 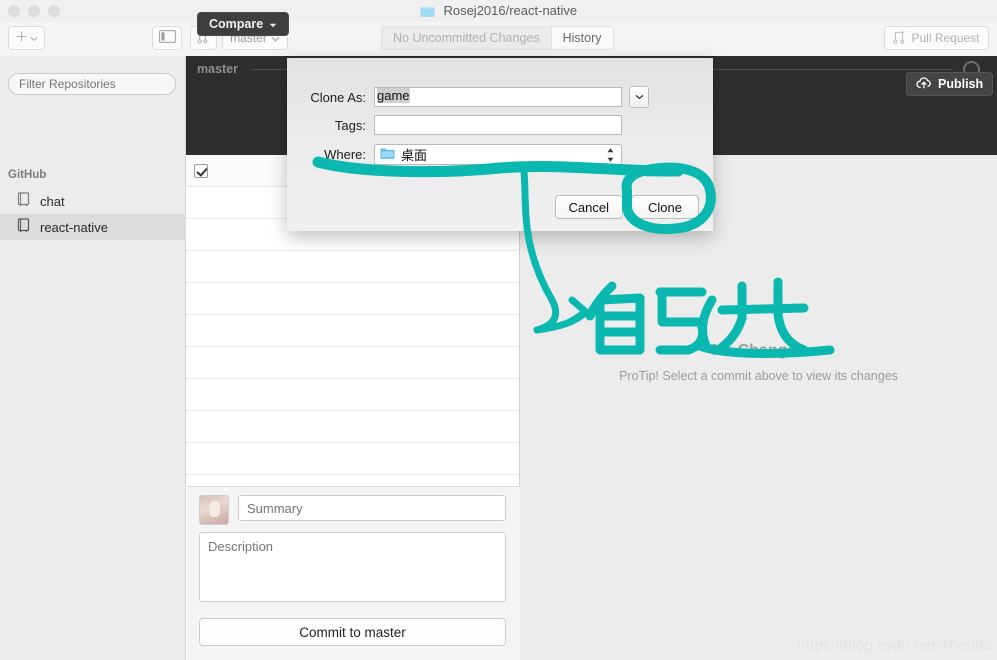 I want to click on sidebar-item-react-native: react-native, so click(x=93, y=227).